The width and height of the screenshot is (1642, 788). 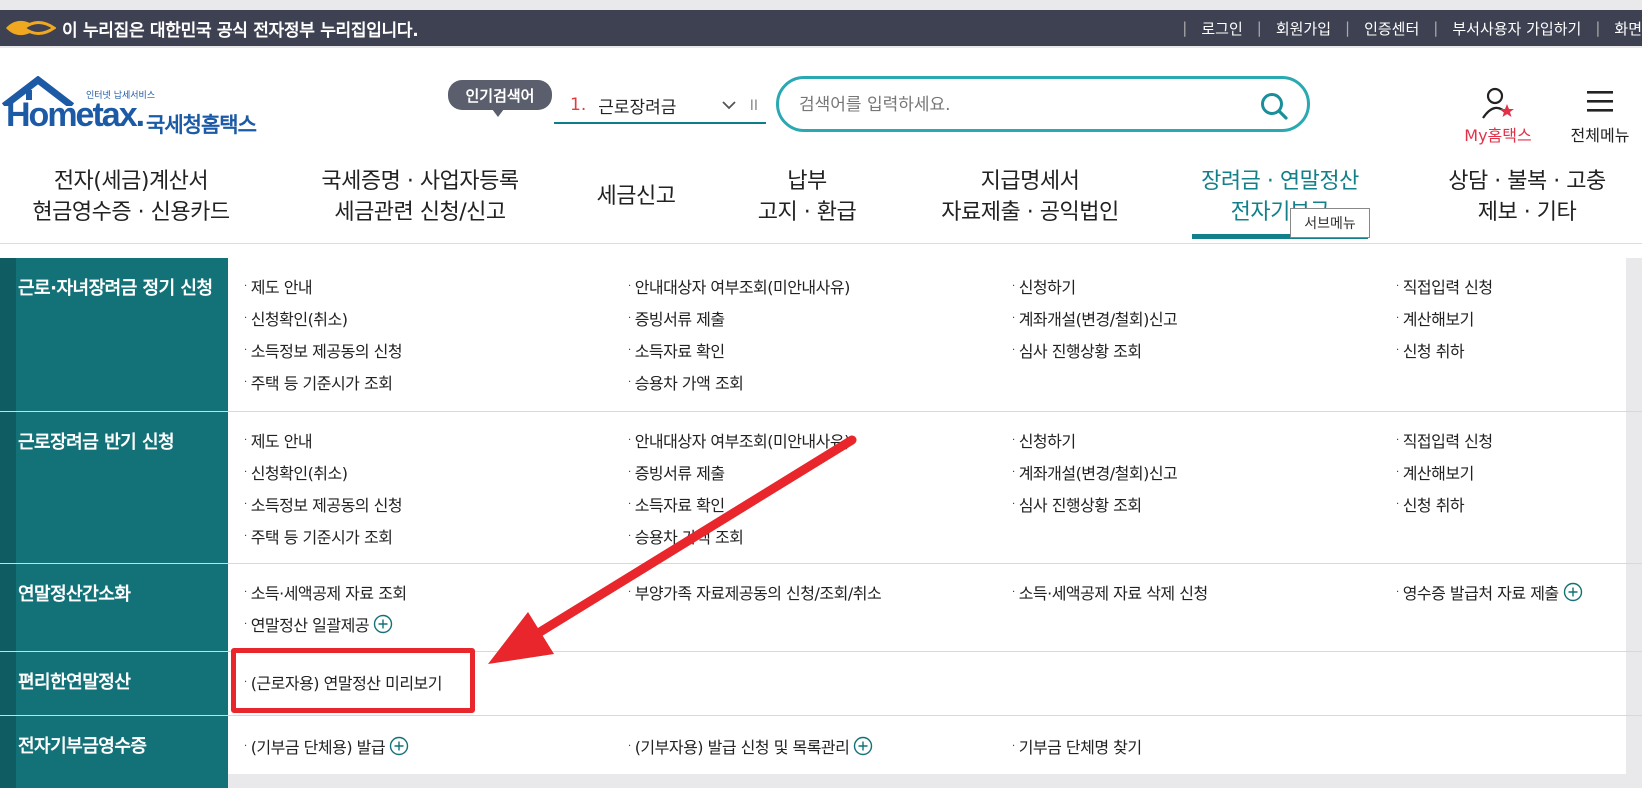 What do you see at coordinates (1391, 28) in the screenshot?
I see `cert-center-link: 인증센터` at bounding box center [1391, 28].